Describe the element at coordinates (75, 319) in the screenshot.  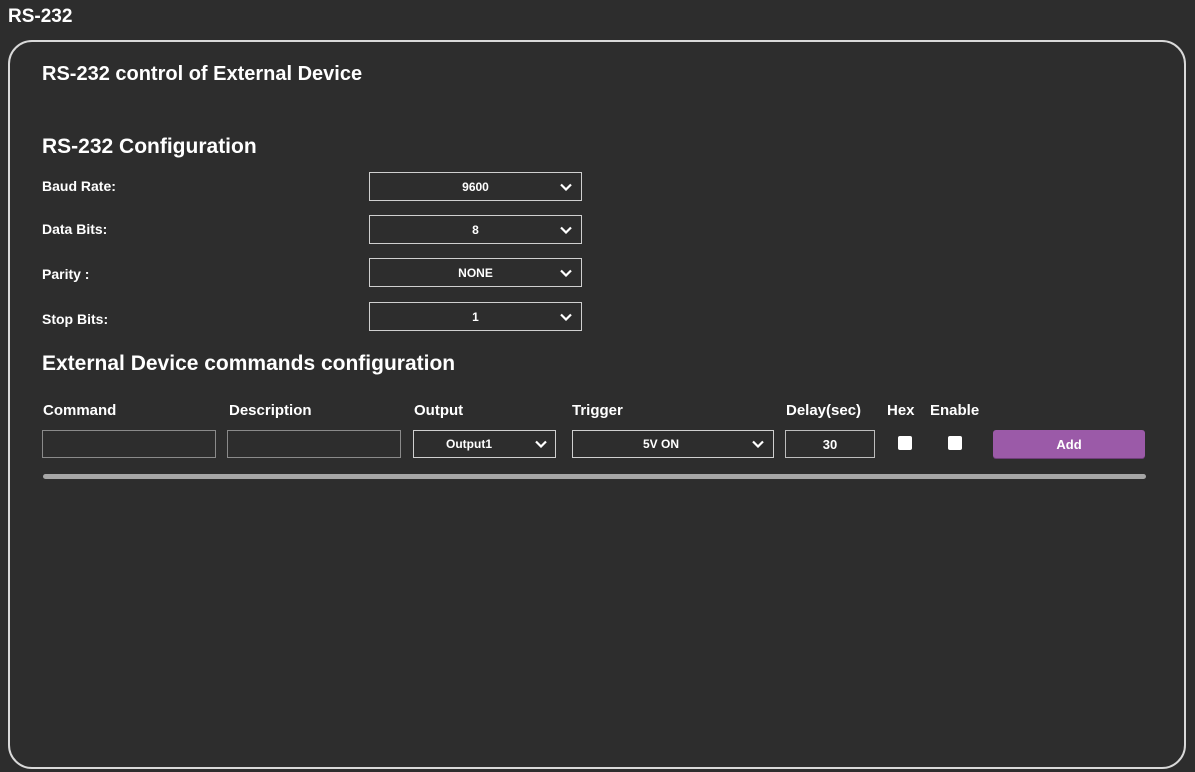
I see `stop-bits-label: Stop Bits:` at that location.